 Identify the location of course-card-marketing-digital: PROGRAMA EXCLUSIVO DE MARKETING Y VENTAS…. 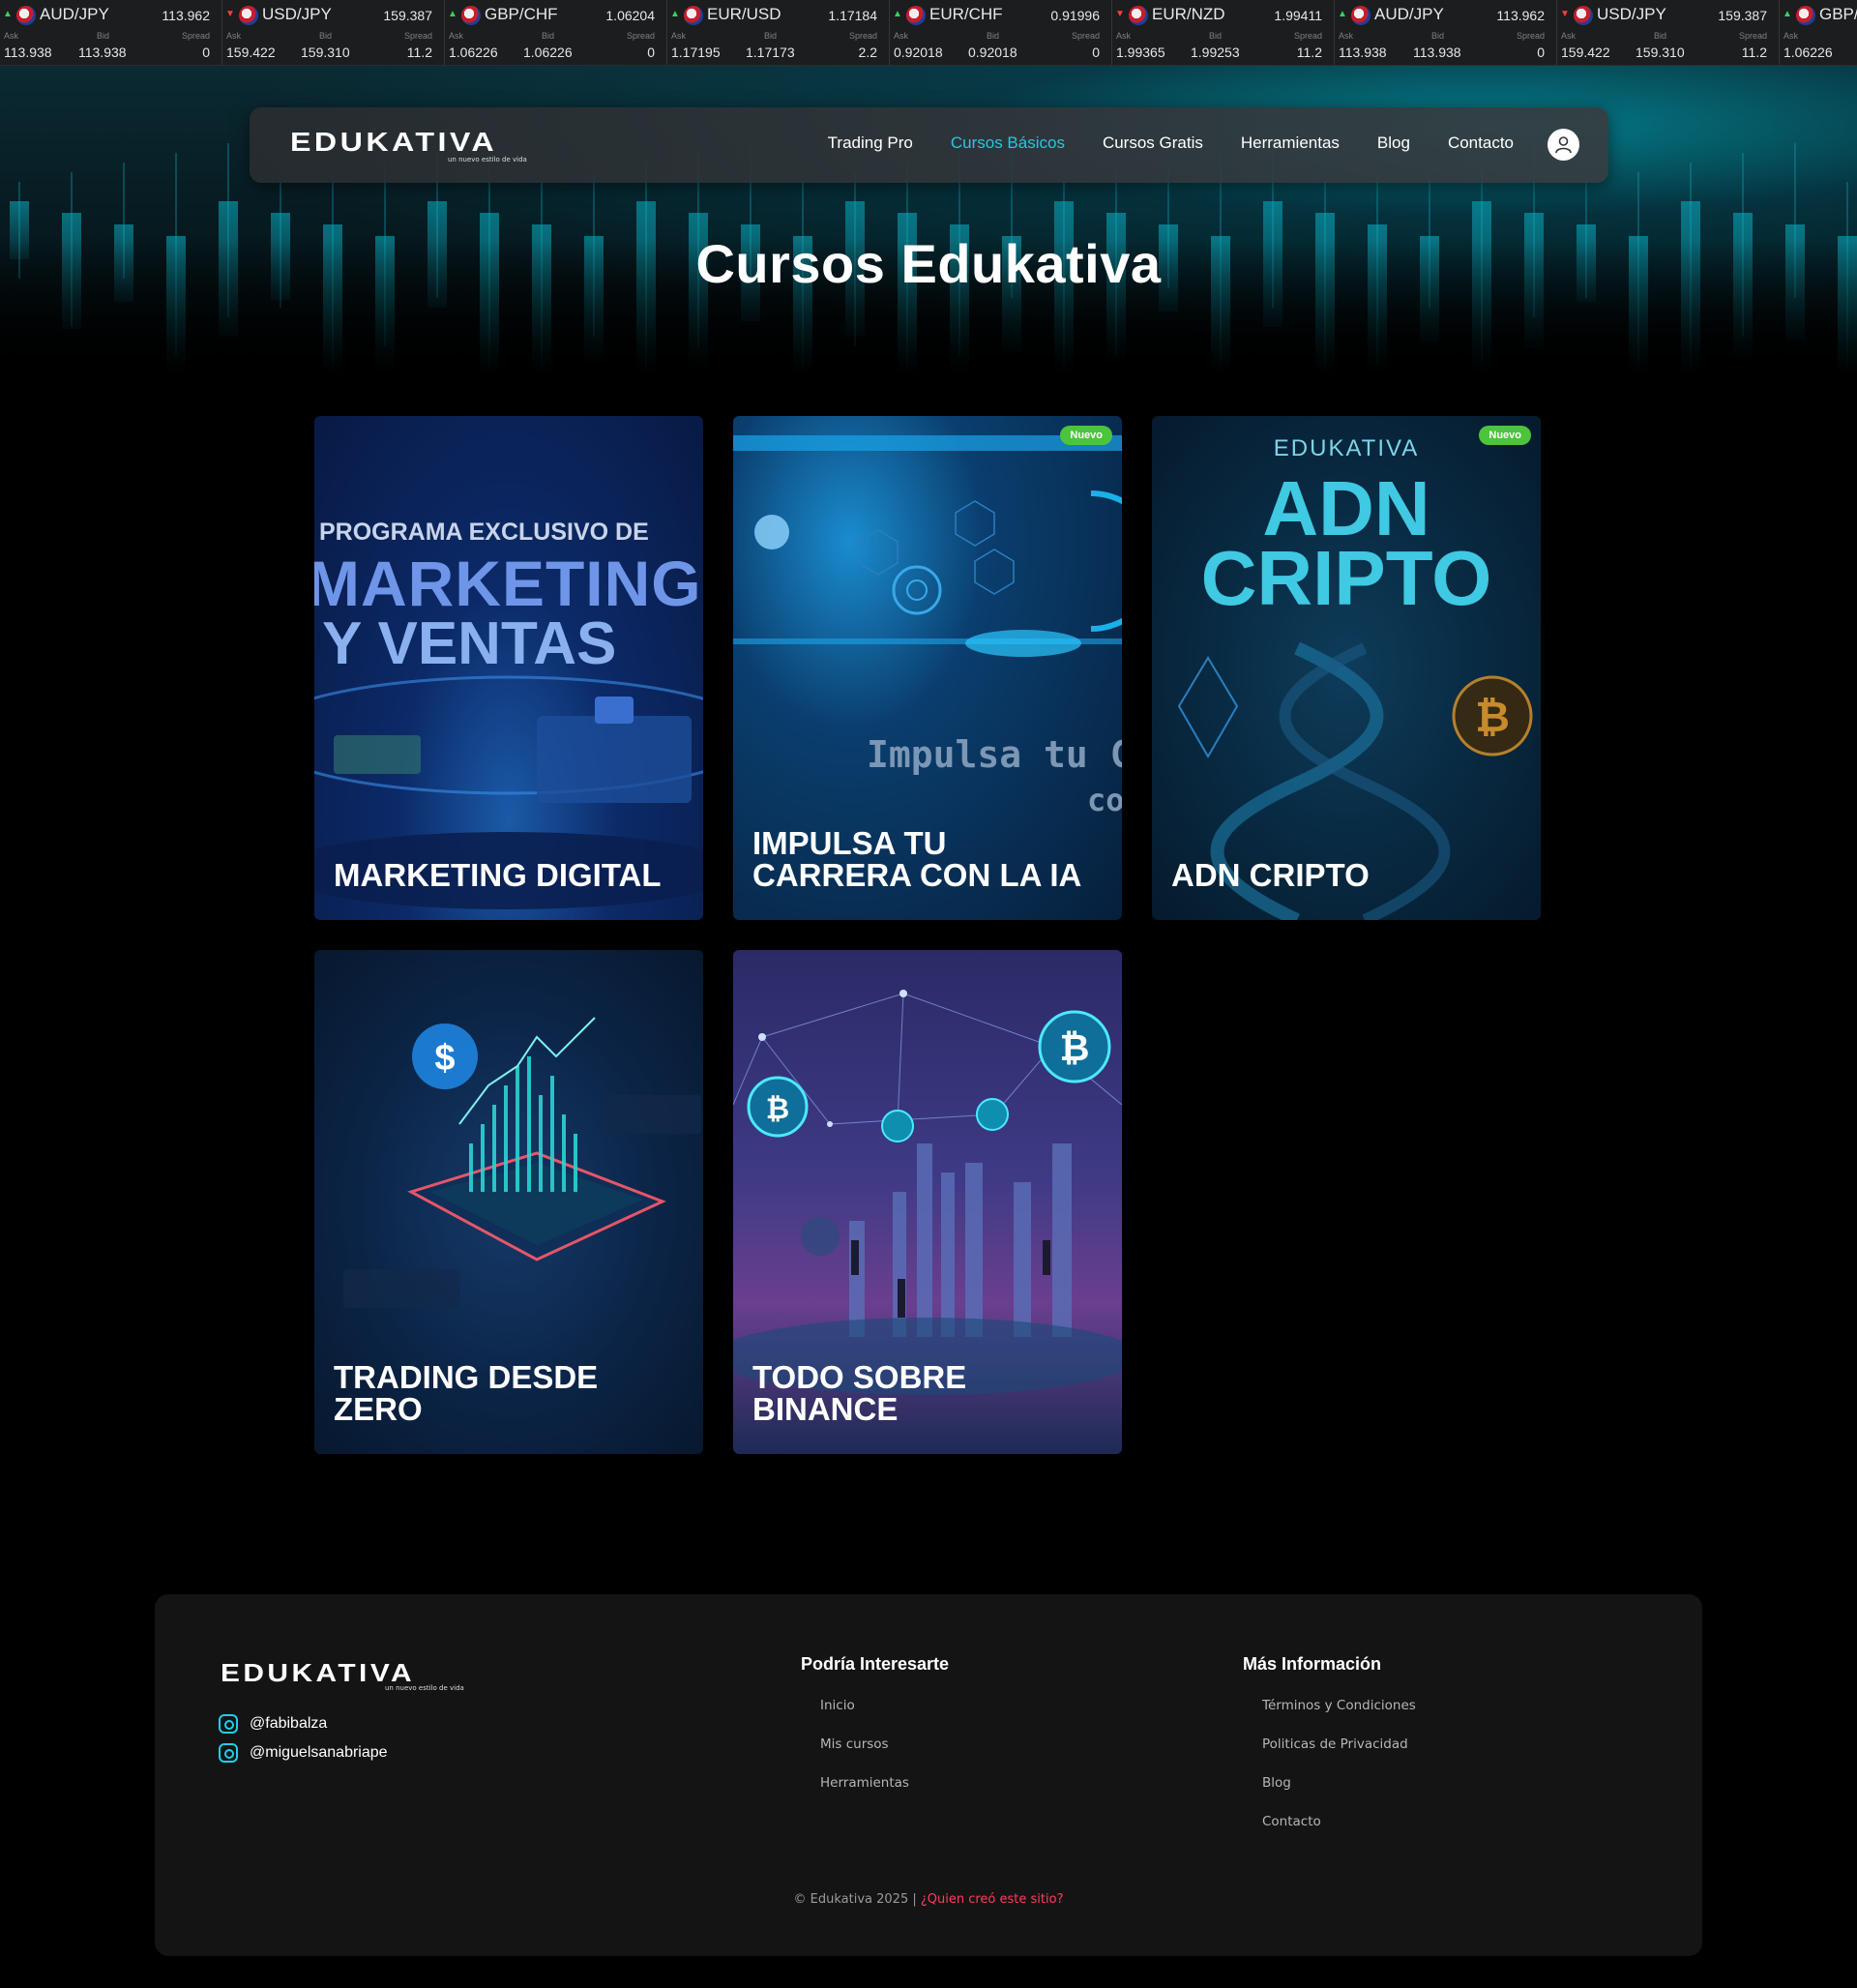
(508, 668).